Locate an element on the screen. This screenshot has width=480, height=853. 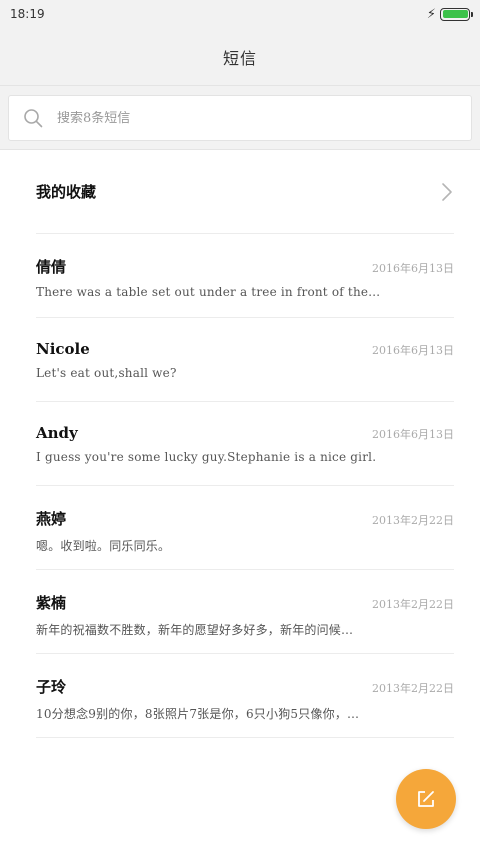
page-title: 短信 is located at coordinates (239, 58).